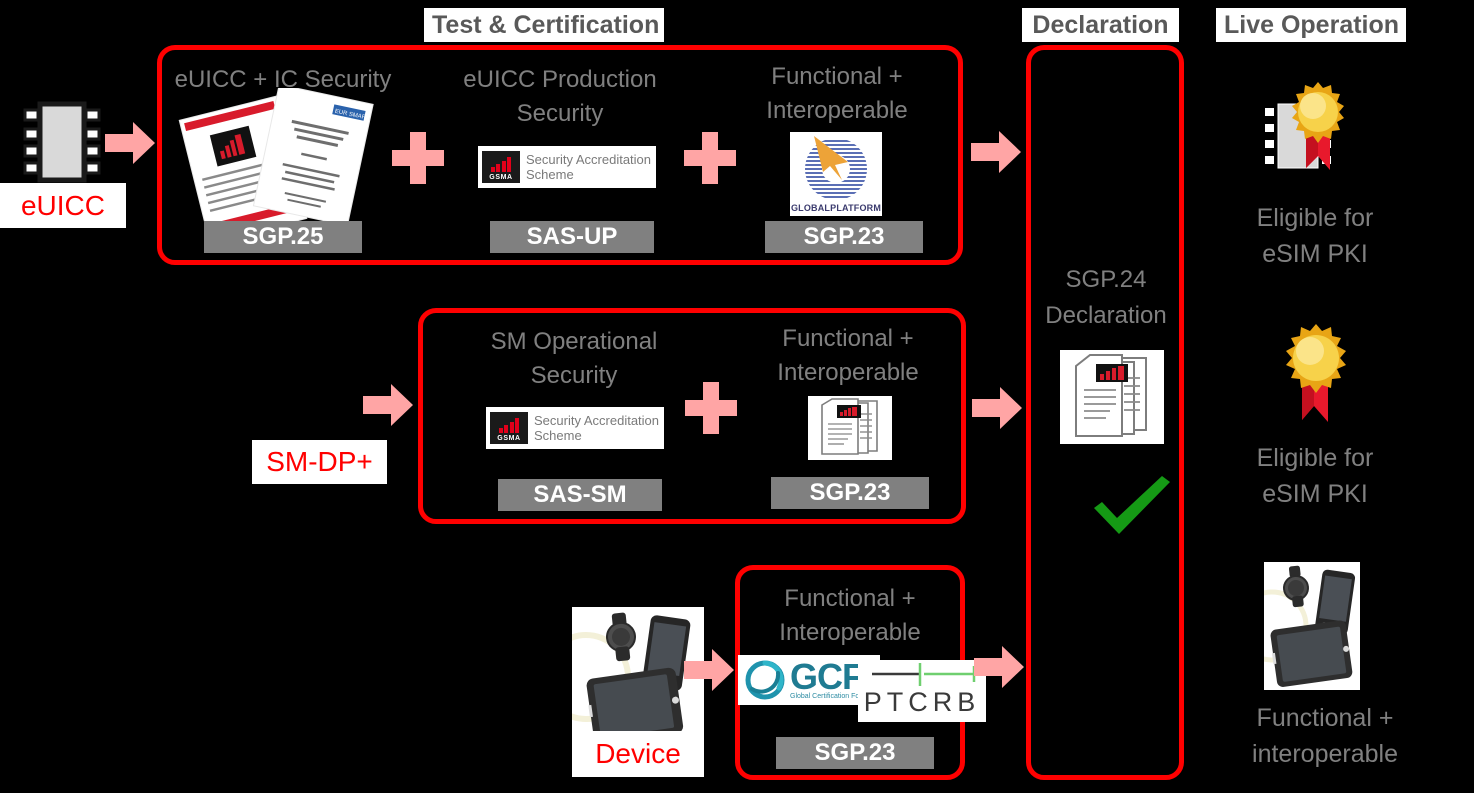 The image size is (1474, 793). Describe the element at coordinates (855, 753) in the screenshot. I see `spec-chip-sgp23-device: SGP.23` at that location.